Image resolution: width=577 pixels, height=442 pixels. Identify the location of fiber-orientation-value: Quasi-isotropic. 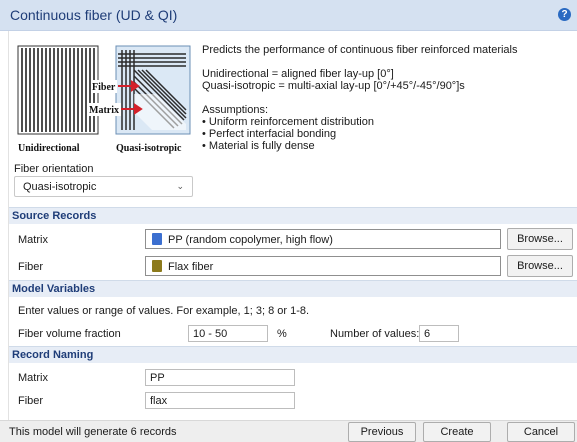
(60, 187).